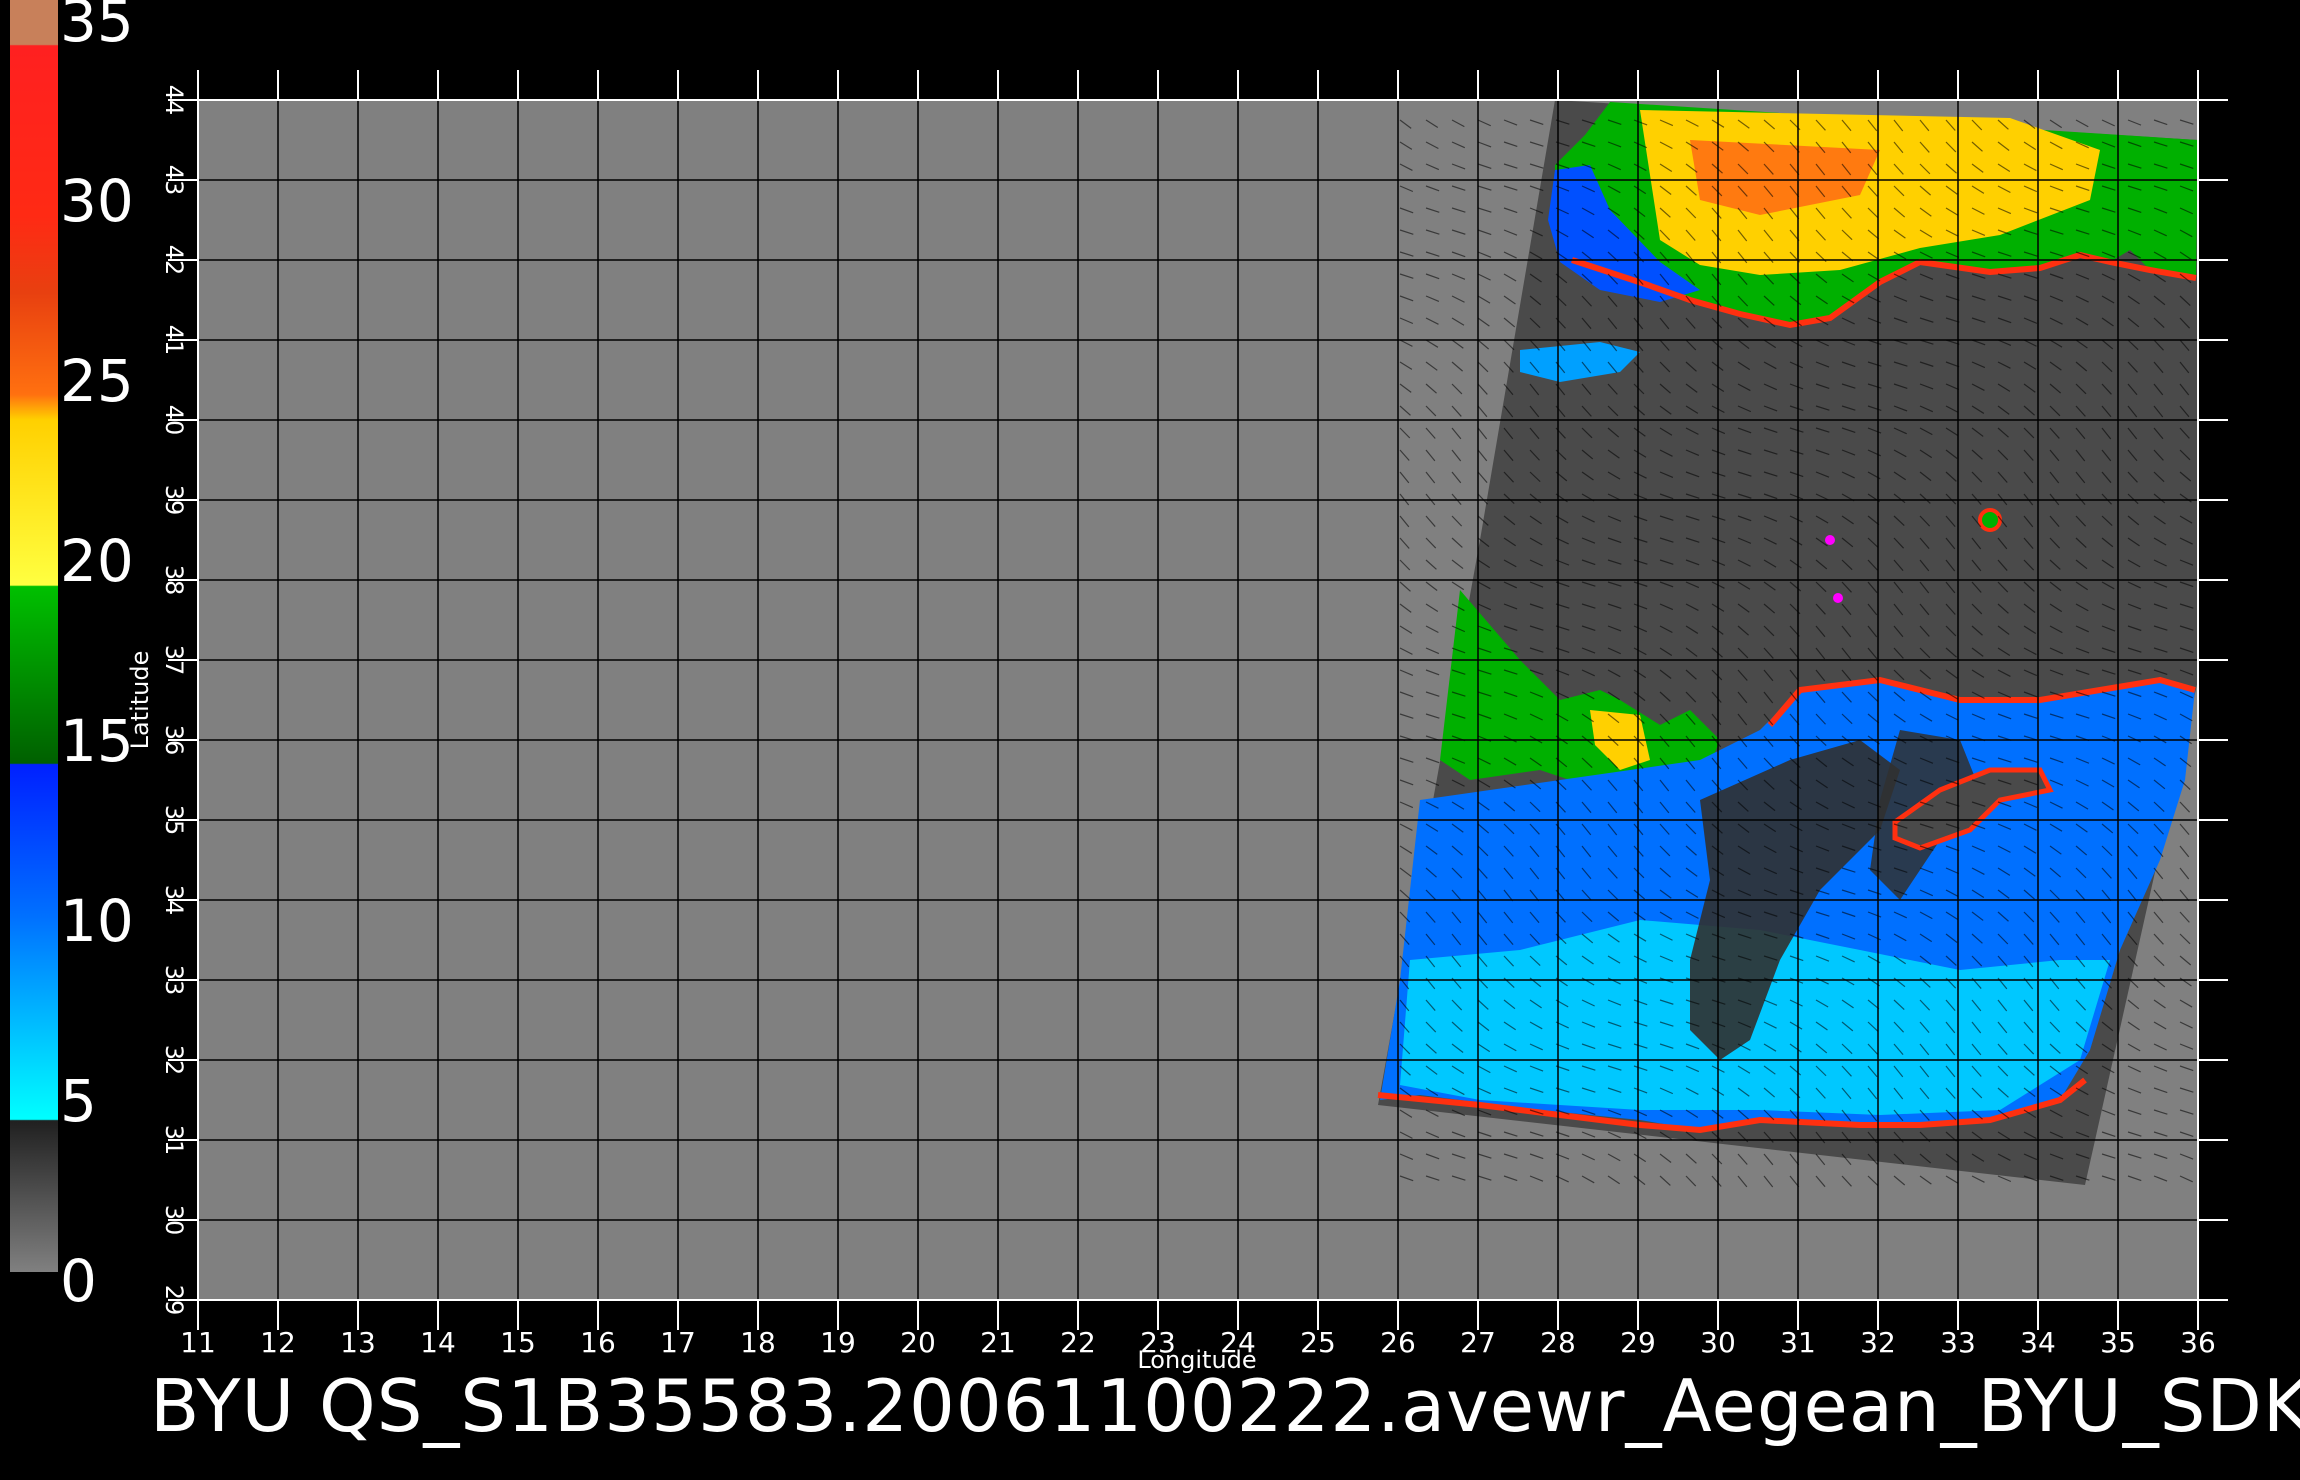 The image size is (2300, 1480). What do you see at coordinates (758, 1342) in the screenshot?
I see `x-tick-label: 18` at bounding box center [758, 1342].